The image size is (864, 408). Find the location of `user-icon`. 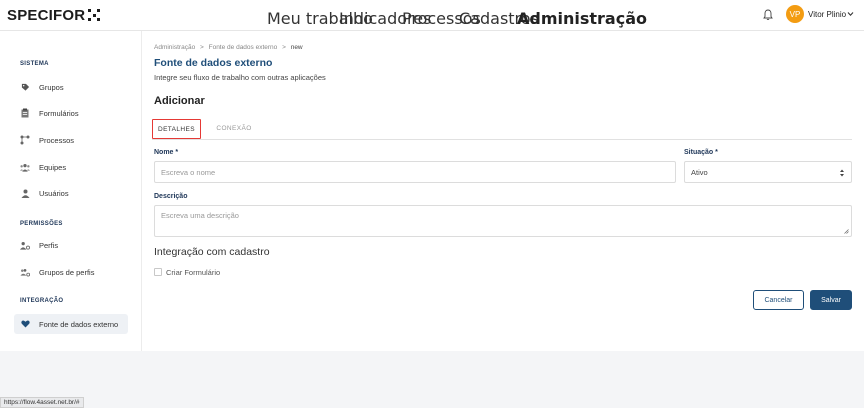

user-icon is located at coordinates (25, 193).